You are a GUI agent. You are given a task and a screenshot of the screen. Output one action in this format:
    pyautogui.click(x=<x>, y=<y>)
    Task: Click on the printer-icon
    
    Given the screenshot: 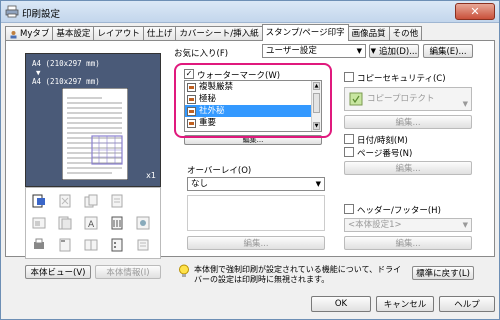 What is the action you would take?
    pyautogui.click(x=12, y=11)
    